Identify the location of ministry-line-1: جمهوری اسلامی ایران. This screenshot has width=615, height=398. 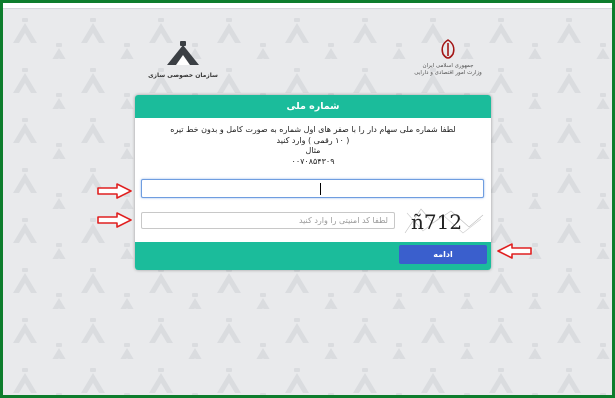
(448, 66).